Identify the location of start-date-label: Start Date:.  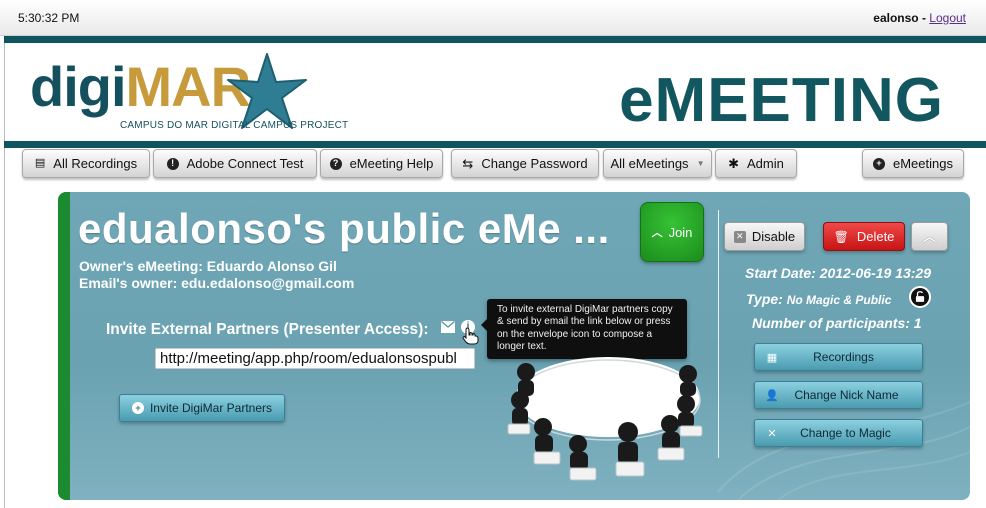
(780, 273).